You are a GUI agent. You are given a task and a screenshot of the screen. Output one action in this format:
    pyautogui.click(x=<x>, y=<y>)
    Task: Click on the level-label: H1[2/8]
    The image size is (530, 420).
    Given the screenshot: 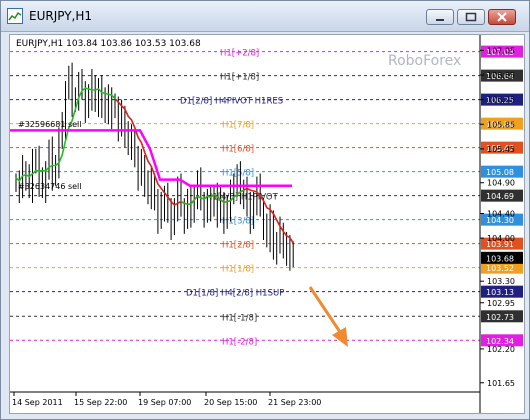 What is the action you would take?
    pyautogui.click(x=238, y=246)
    